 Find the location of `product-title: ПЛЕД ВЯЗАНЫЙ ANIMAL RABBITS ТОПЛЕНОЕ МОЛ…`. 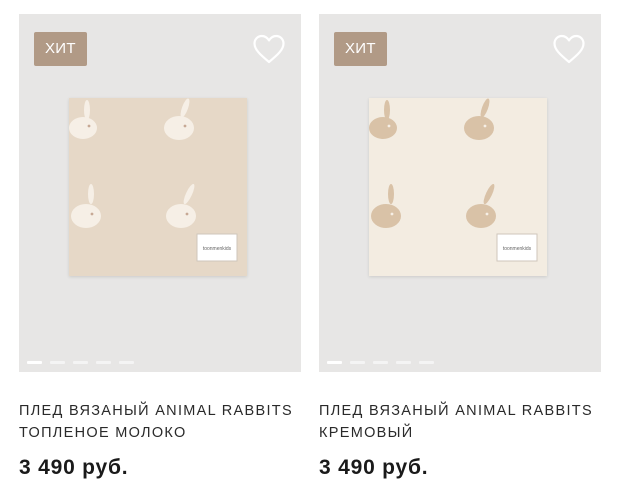

product-title: ПЛЕД ВЯЗАНЫЙ ANIMAL RABBITS ТОПЛЕНОЕ МОЛ… is located at coordinates (160, 422).